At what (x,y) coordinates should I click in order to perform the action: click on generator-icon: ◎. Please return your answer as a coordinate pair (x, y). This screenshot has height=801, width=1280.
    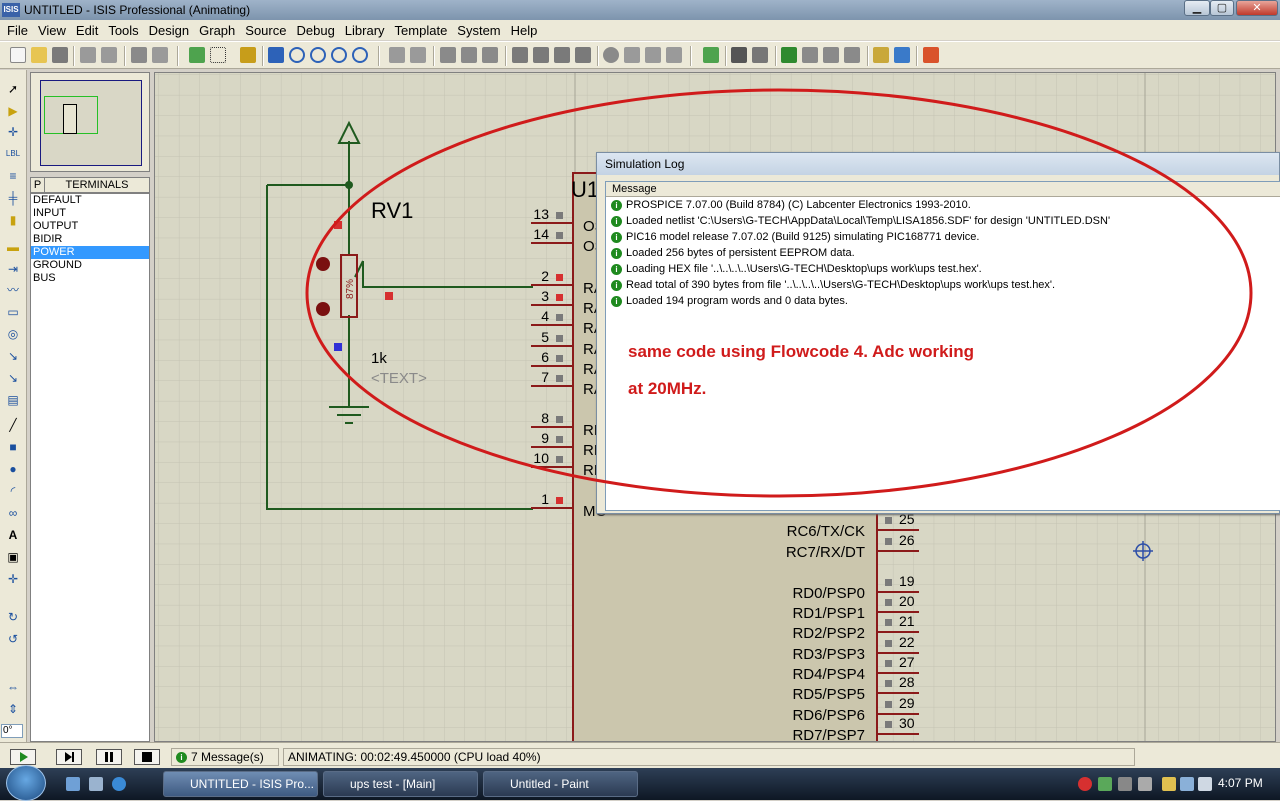
    Looking at the image, I should click on (13, 334).